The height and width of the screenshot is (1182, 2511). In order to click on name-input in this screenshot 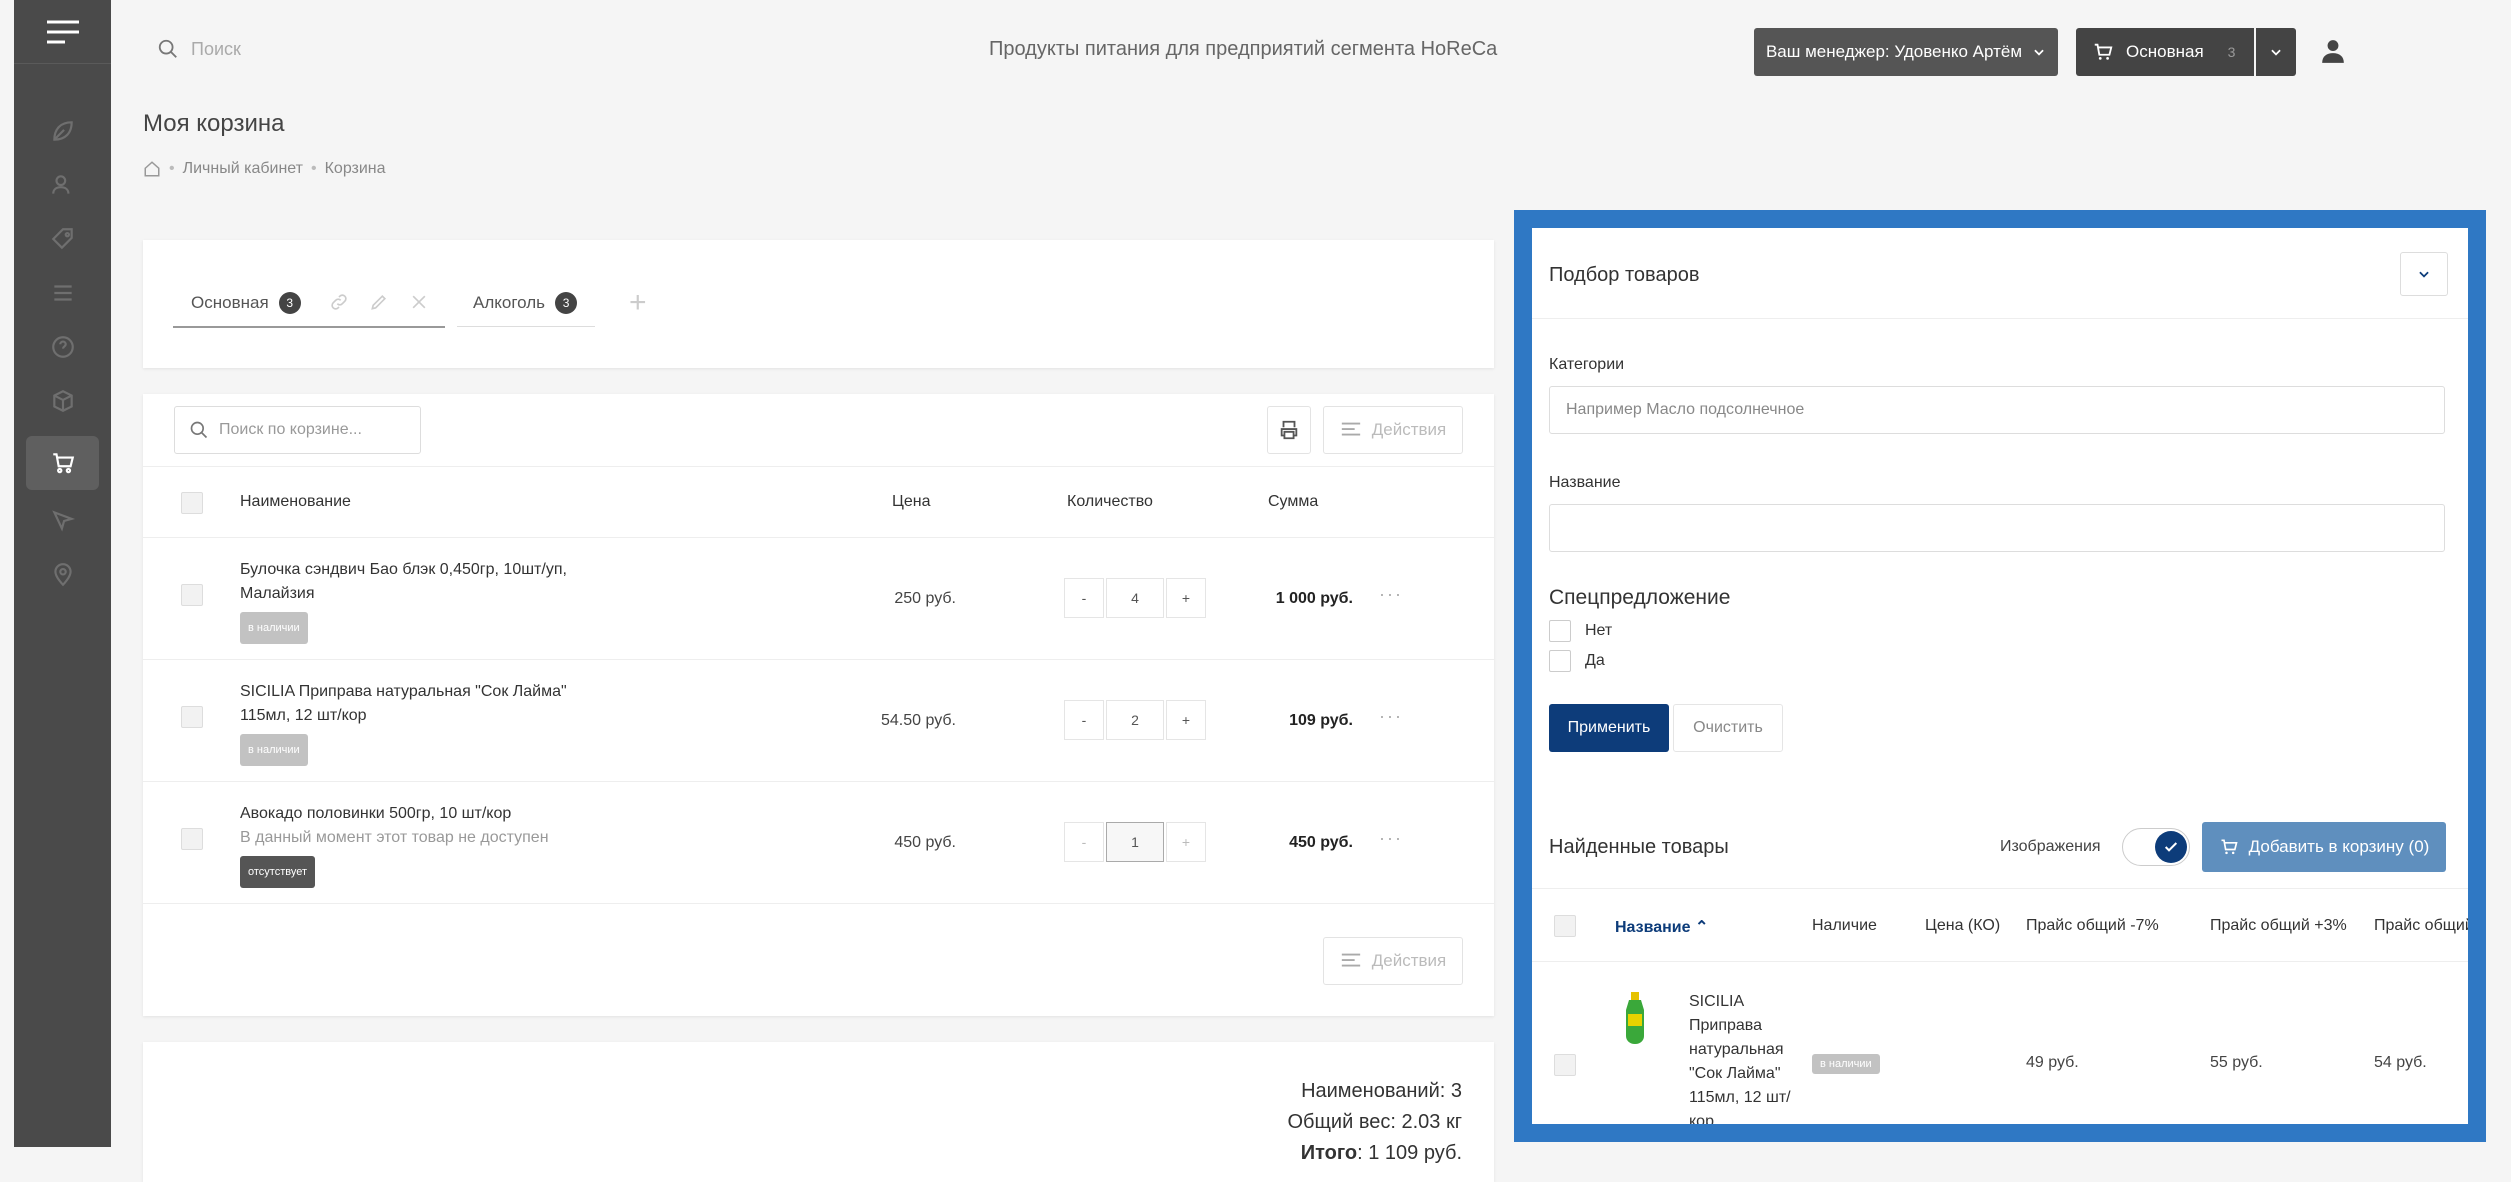, I will do `click(1997, 528)`.